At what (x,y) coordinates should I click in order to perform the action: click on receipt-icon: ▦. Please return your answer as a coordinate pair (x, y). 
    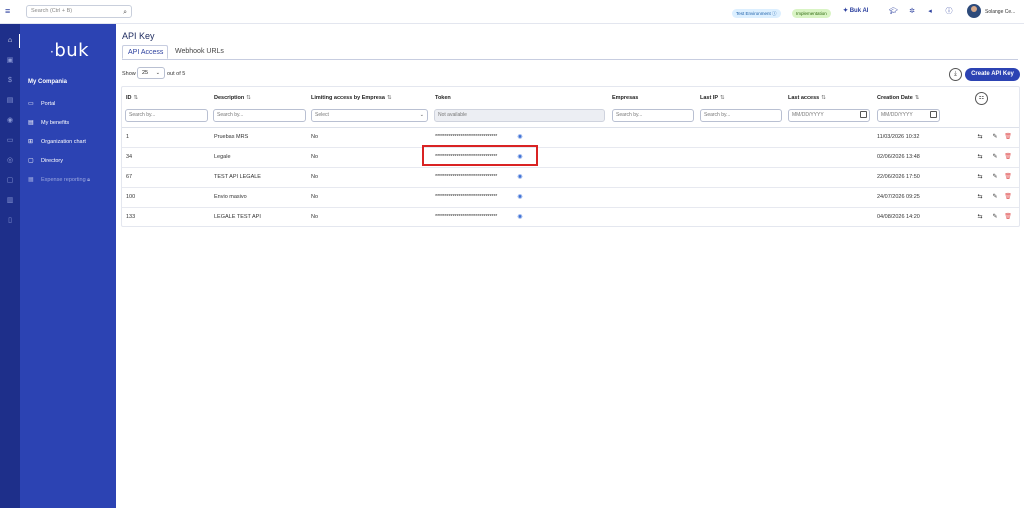
    Looking at the image, I should click on (31, 180).